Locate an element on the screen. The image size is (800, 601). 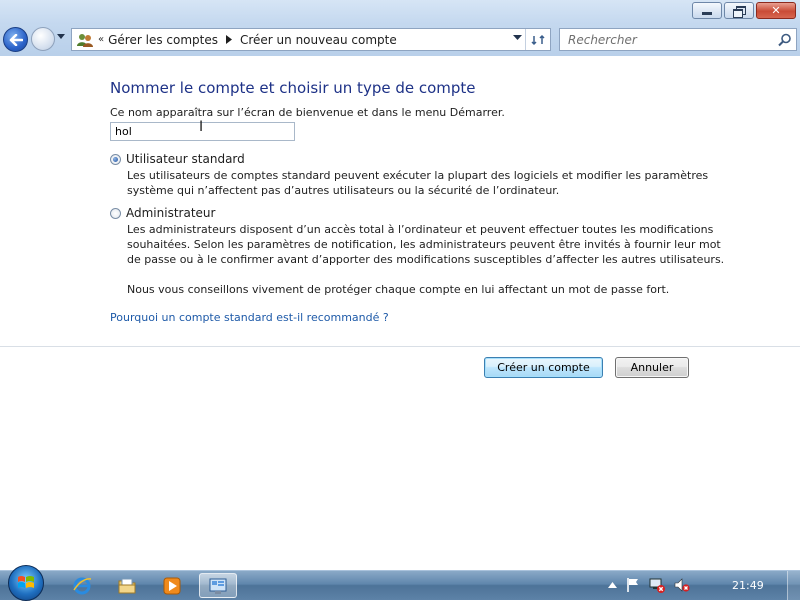
network-disconnected-icon is located at coordinates (657, 585).